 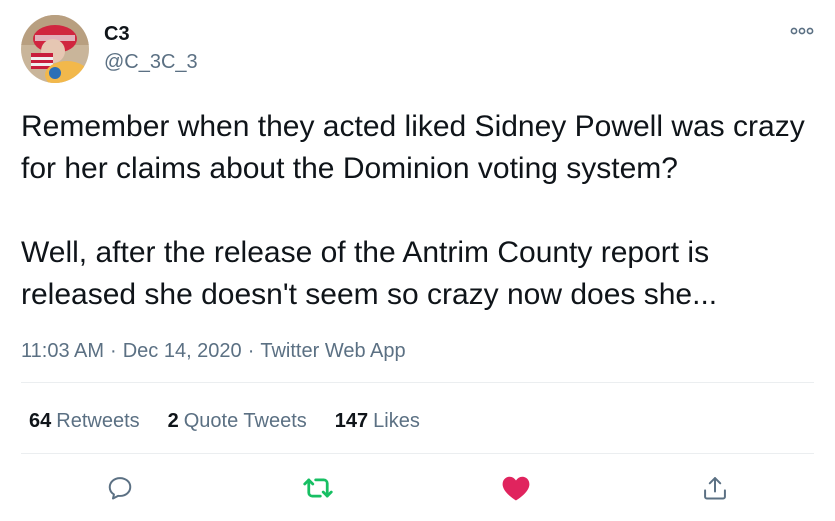 I want to click on like-button, so click(x=516, y=488).